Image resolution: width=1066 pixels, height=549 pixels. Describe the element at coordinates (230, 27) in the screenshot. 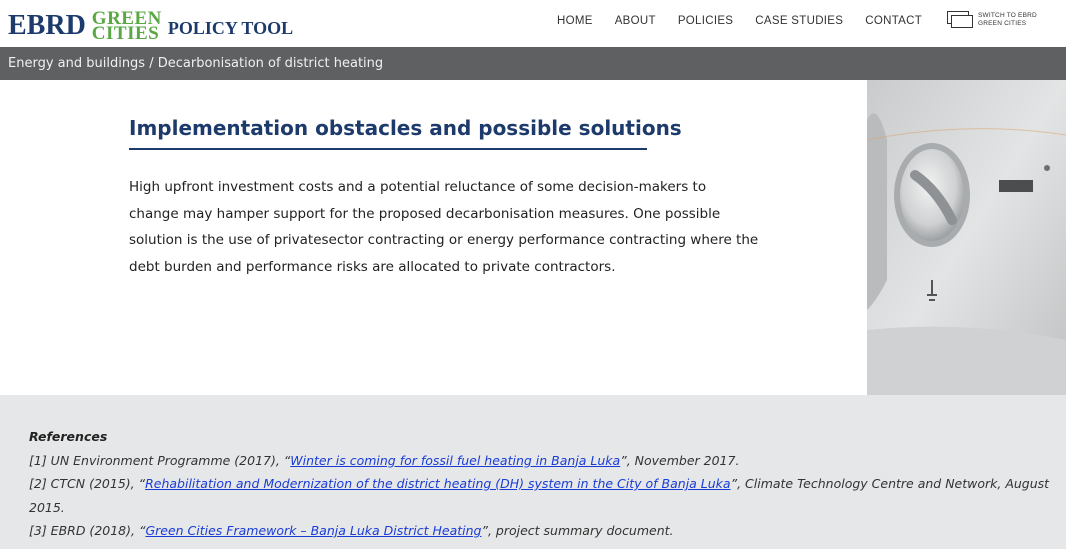

I see `logo-policy-tool: POLICY TOOL` at that location.